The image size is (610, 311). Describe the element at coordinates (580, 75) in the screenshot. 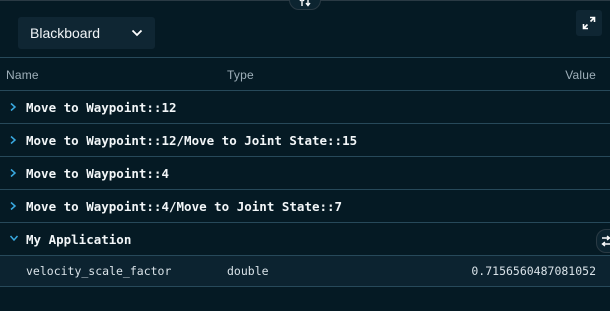

I see `column-header-value: Value` at that location.